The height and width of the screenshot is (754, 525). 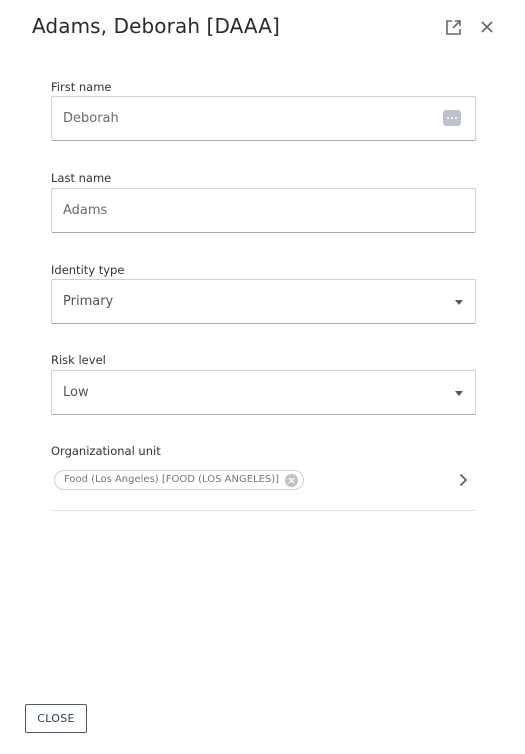 What do you see at coordinates (56, 718) in the screenshot?
I see `close-button: CLOSE` at bounding box center [56, 718].